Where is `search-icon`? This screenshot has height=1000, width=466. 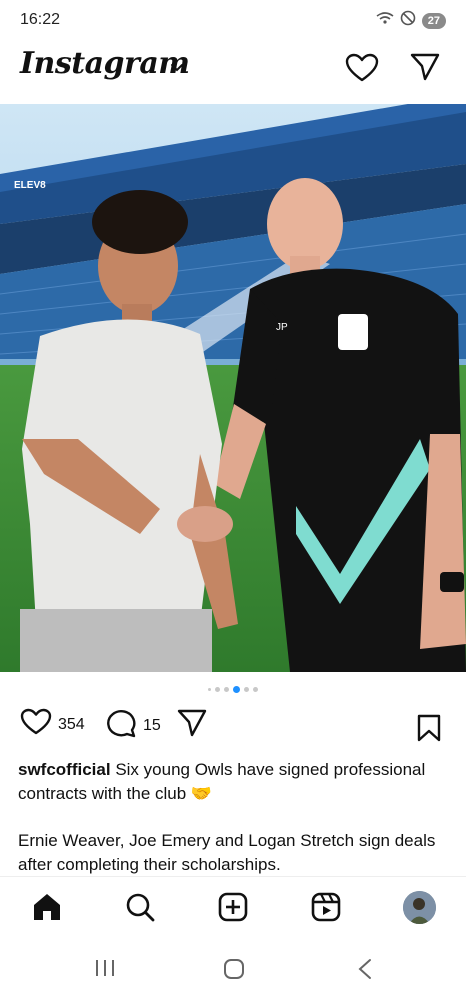
search-icon is located at coordinates (140, 909).